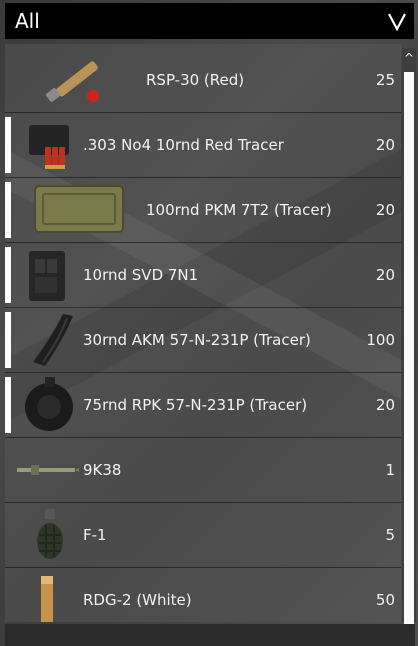  I want to click on item-name: RSP-30 (Red), so click(195, 80).